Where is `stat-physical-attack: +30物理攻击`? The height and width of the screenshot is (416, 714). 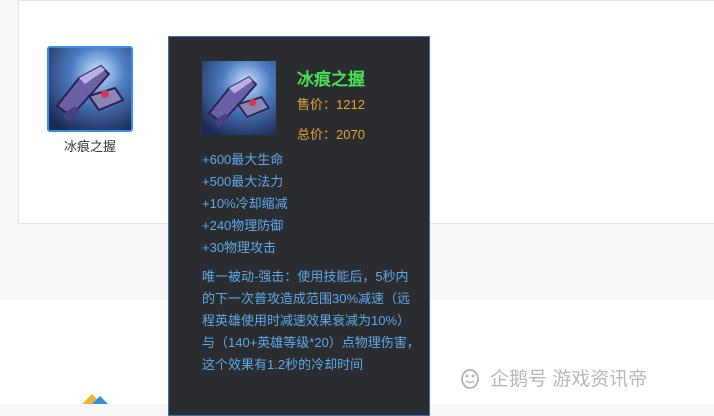 stat-physical-attack: +30物理攻击 is located at coordinates (239, 247).